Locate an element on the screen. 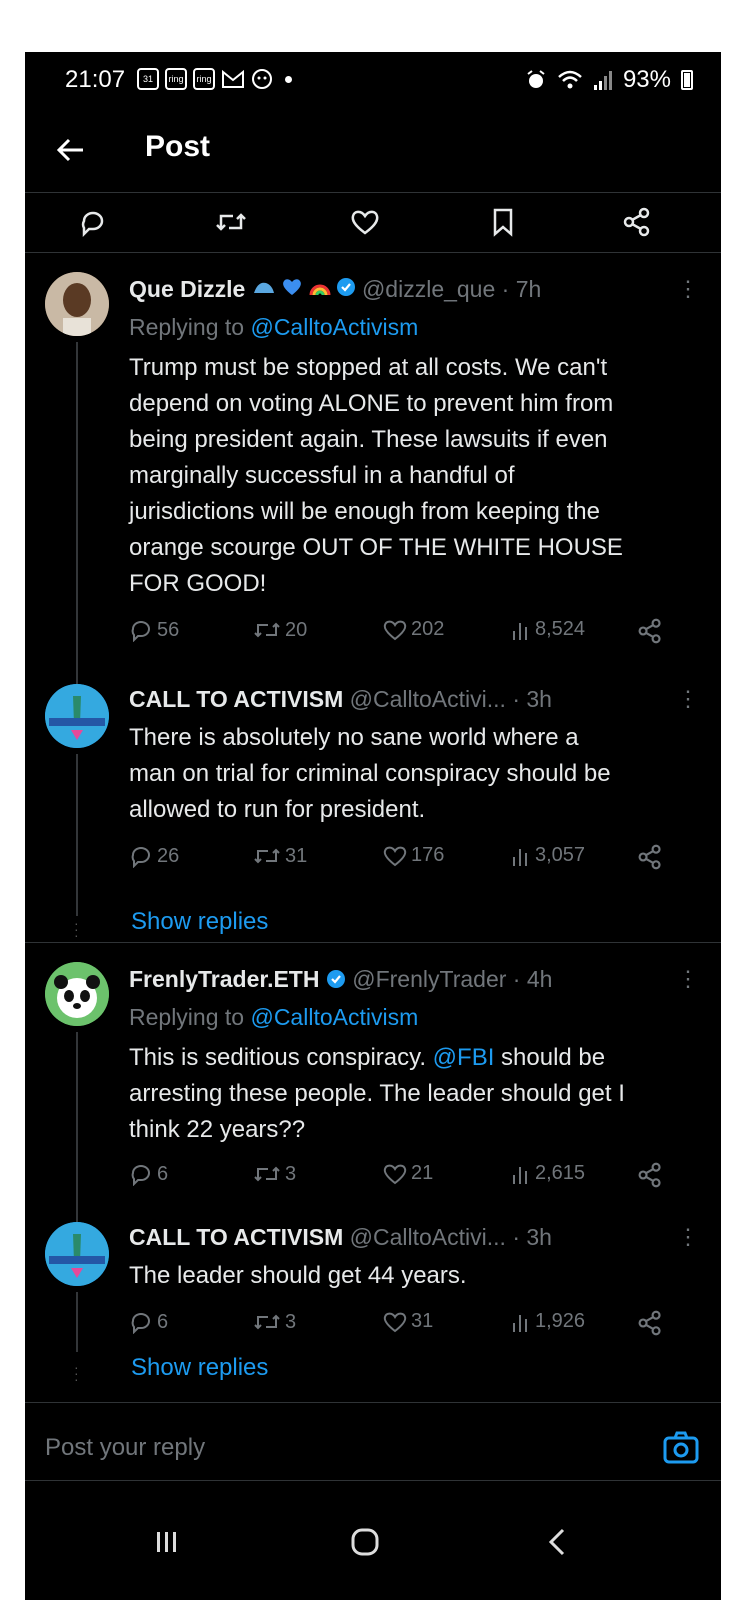 This screenshot has width=746, height=1600. display-name: FrenlyTrader.ETH is located at coordinates (224, 979).